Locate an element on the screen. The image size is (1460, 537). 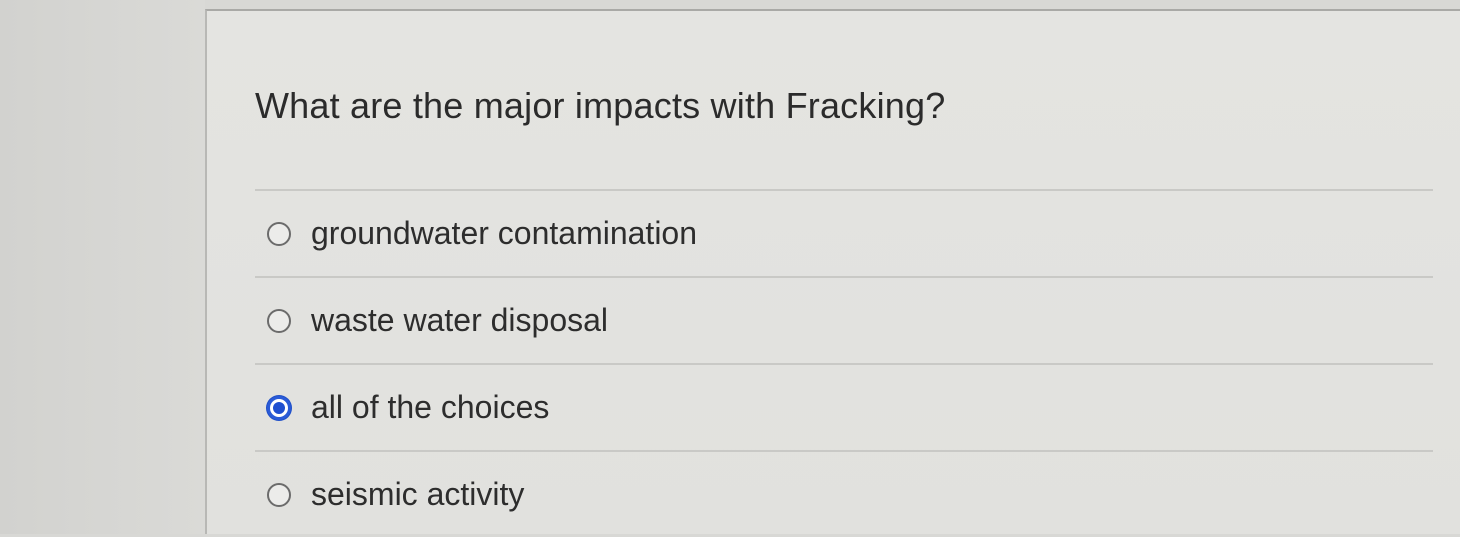
answer-option-seismic-activity: seismic activity is located at coordinates (844, 494).